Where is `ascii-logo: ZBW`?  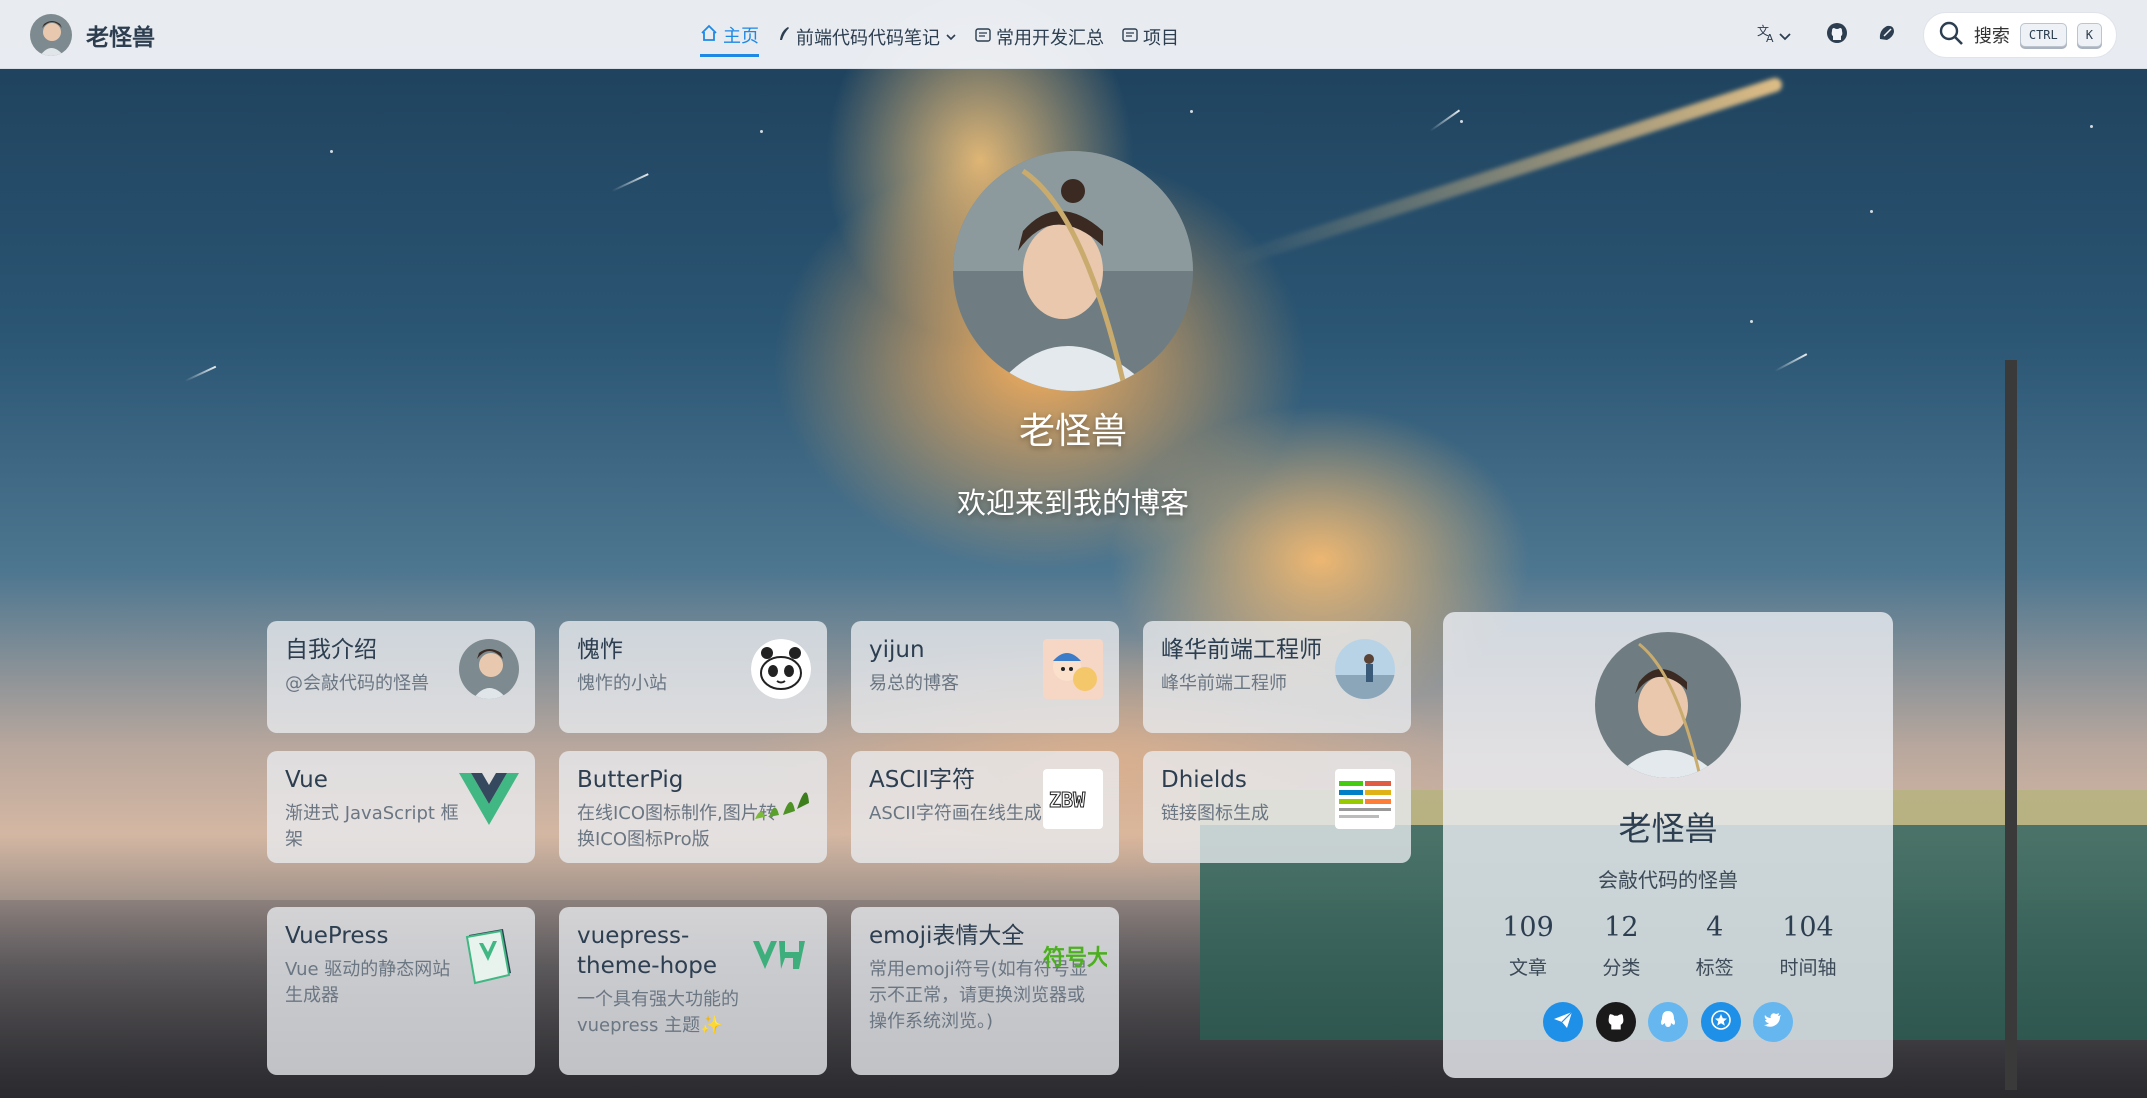
ascii-logo: ZBW is located at coordinates (1073, 799).